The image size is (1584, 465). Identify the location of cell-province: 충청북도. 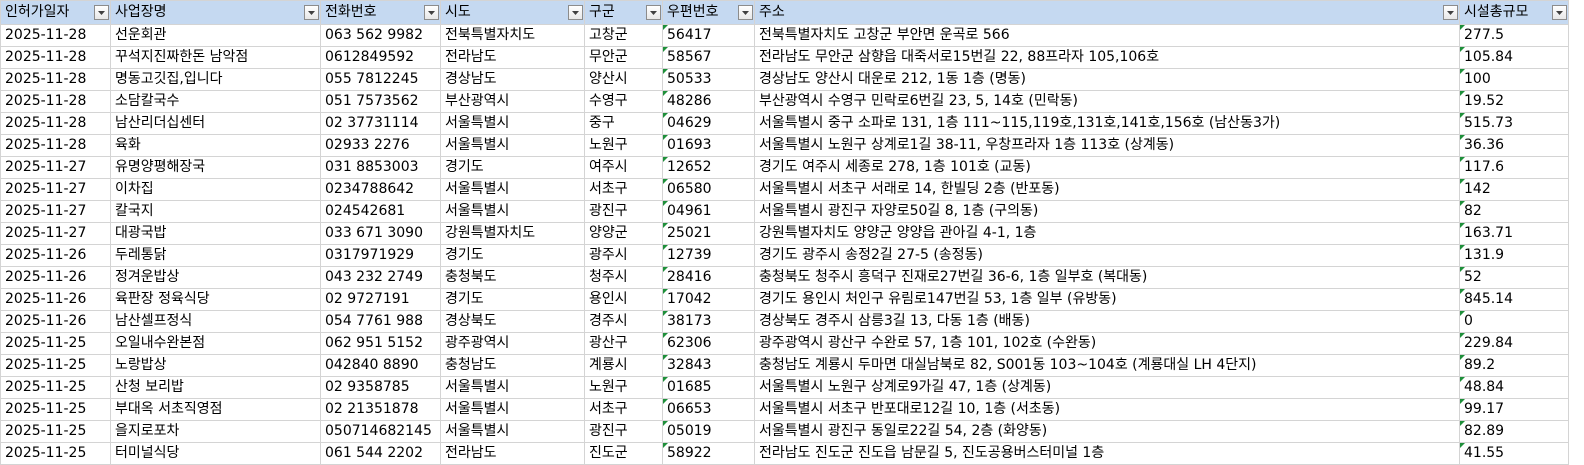
(512, 277).